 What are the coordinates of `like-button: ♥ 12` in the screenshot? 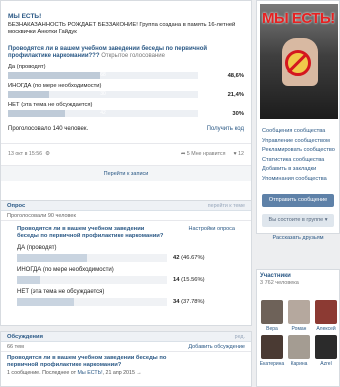 It's located at (238, 154).